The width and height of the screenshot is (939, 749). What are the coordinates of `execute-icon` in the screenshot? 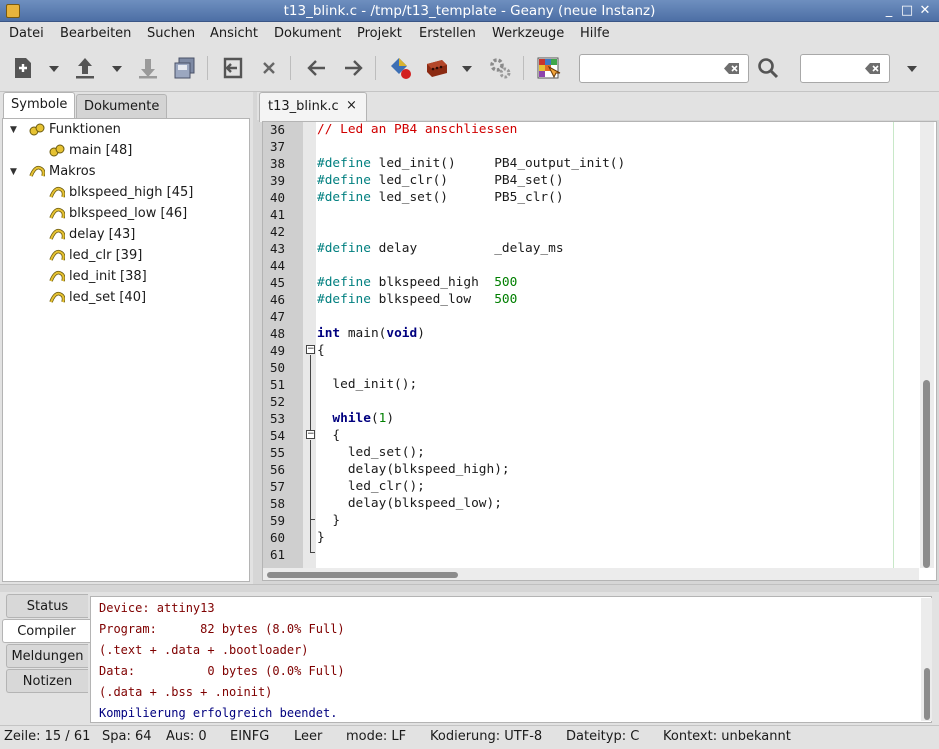 It's located at (500, 68).